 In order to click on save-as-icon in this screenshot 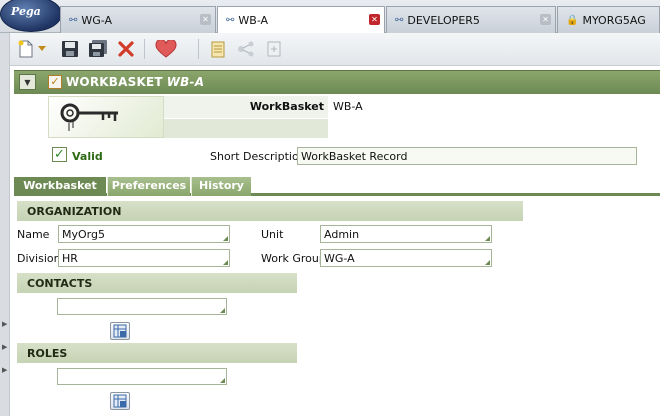, I will do `click(98, 49)`.